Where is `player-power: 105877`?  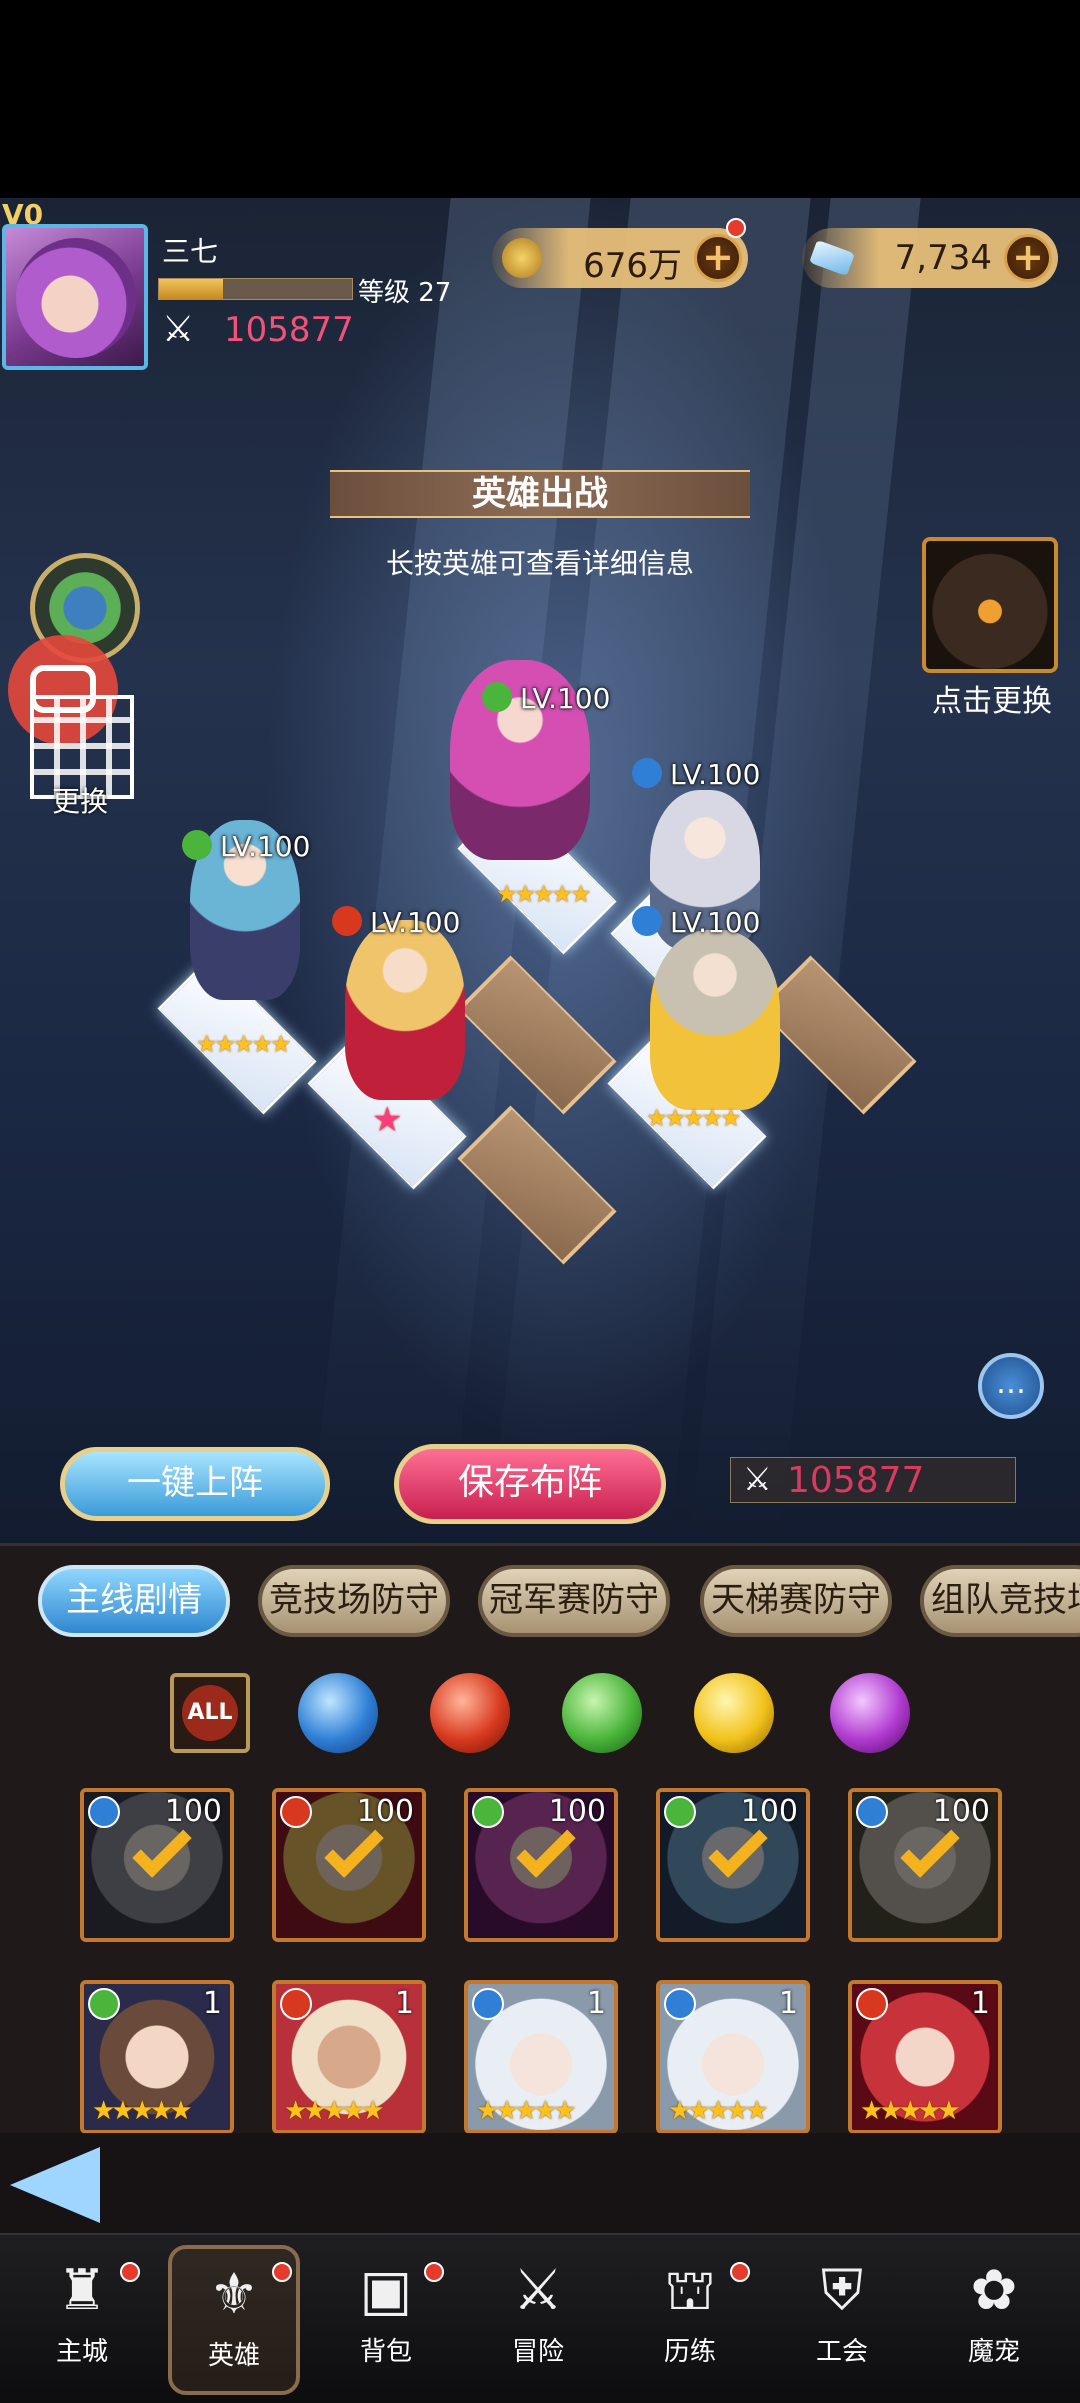 player-power: 105877 is located at coordinates (289, 330).